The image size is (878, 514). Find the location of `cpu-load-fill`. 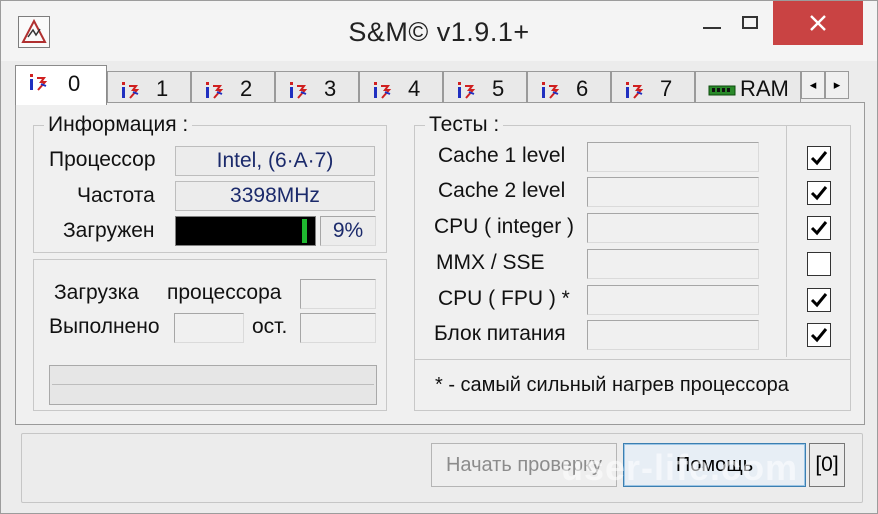

cpu-load-fill is located at coordinates (305, 231).